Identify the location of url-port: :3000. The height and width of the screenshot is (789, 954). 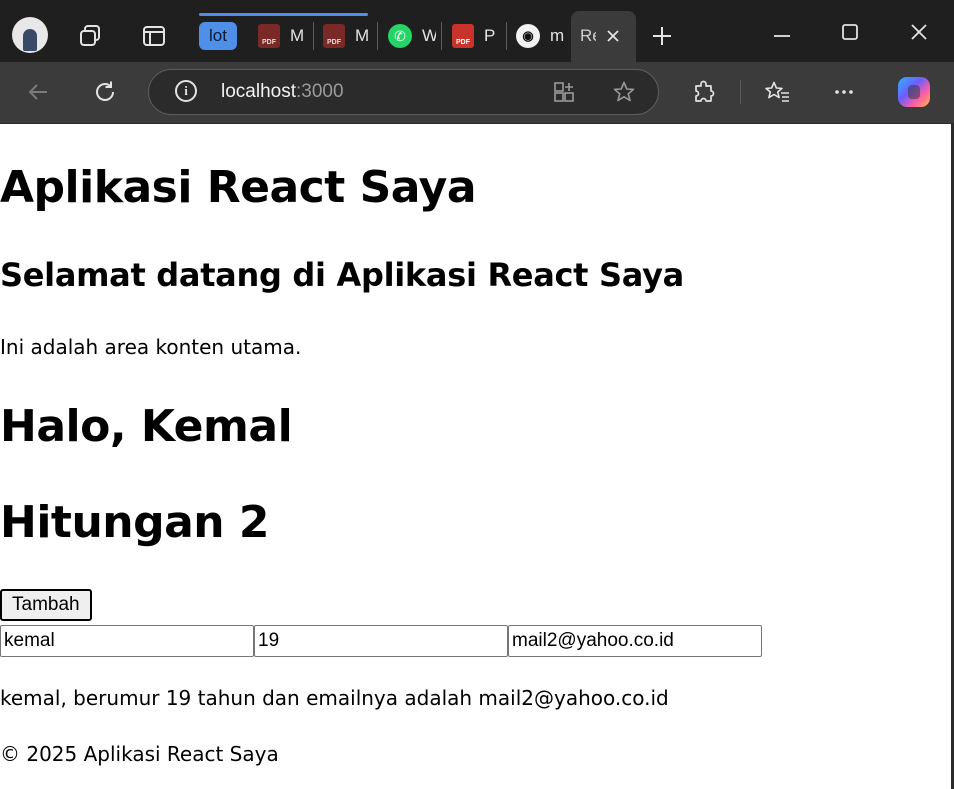
(320, 91).